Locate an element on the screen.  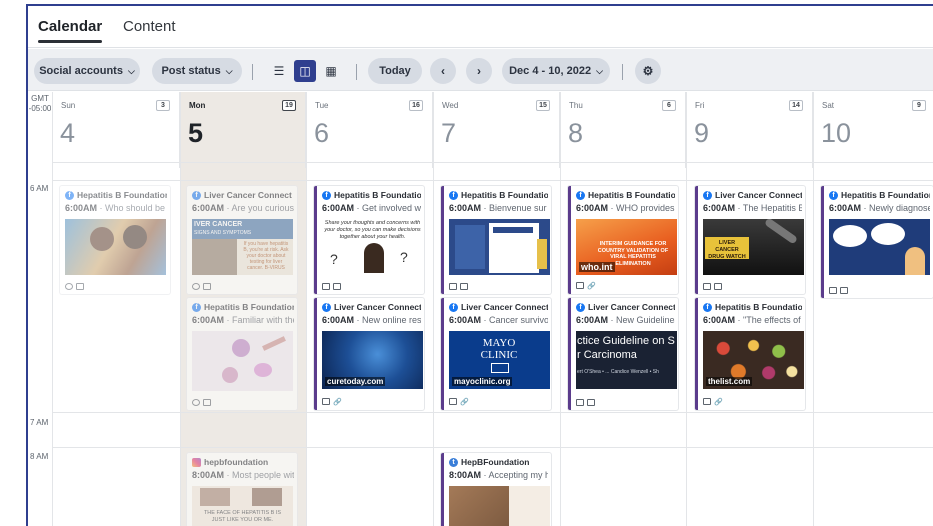
post-preview: 6:00AM · WHO provides guidance is located at coordinates (625, 208).